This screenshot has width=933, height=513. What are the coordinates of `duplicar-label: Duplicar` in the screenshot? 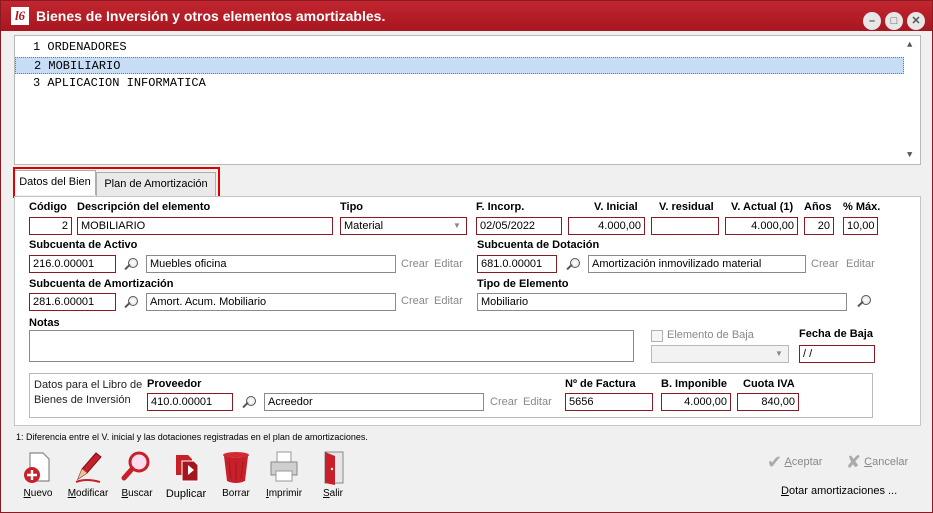 It's located at (186, 494).